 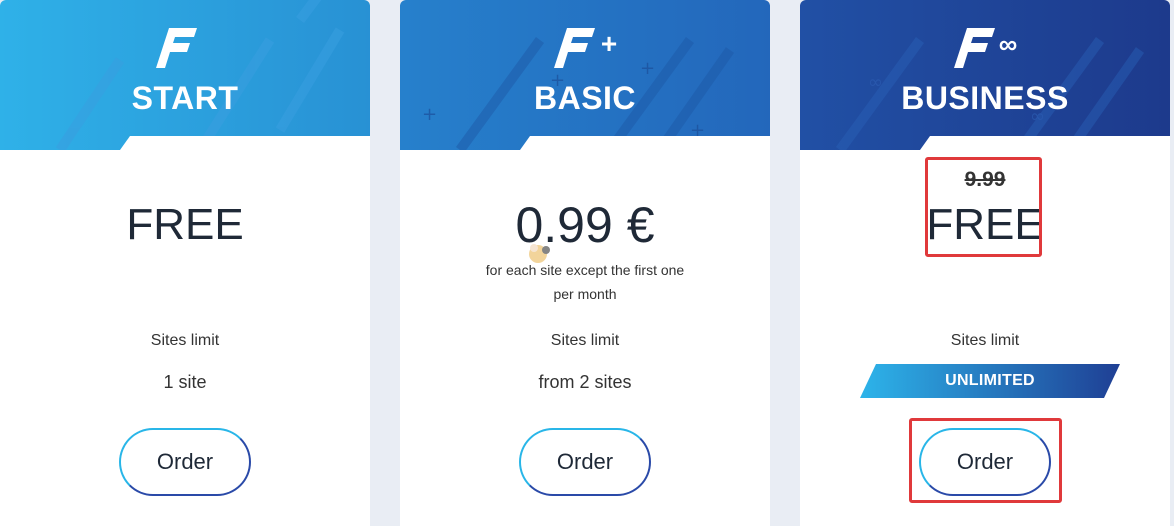 I want to click on plan-logo: ∞, so click(x=985, y=47).